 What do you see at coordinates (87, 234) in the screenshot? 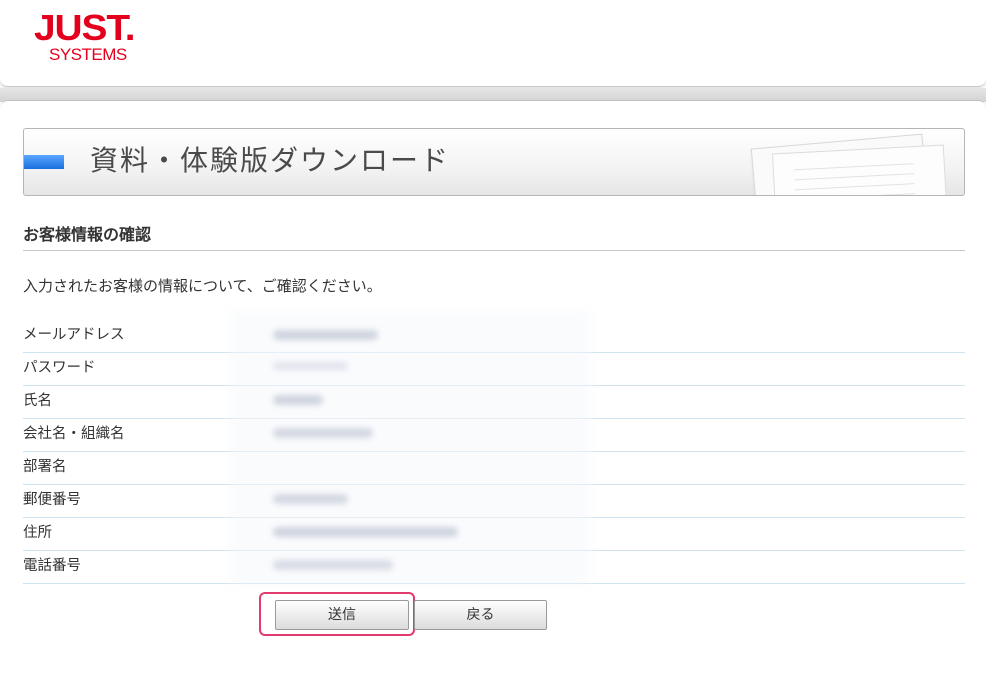
I see `section-heading: お客様情報の確認` at bounding box center [87, 234].